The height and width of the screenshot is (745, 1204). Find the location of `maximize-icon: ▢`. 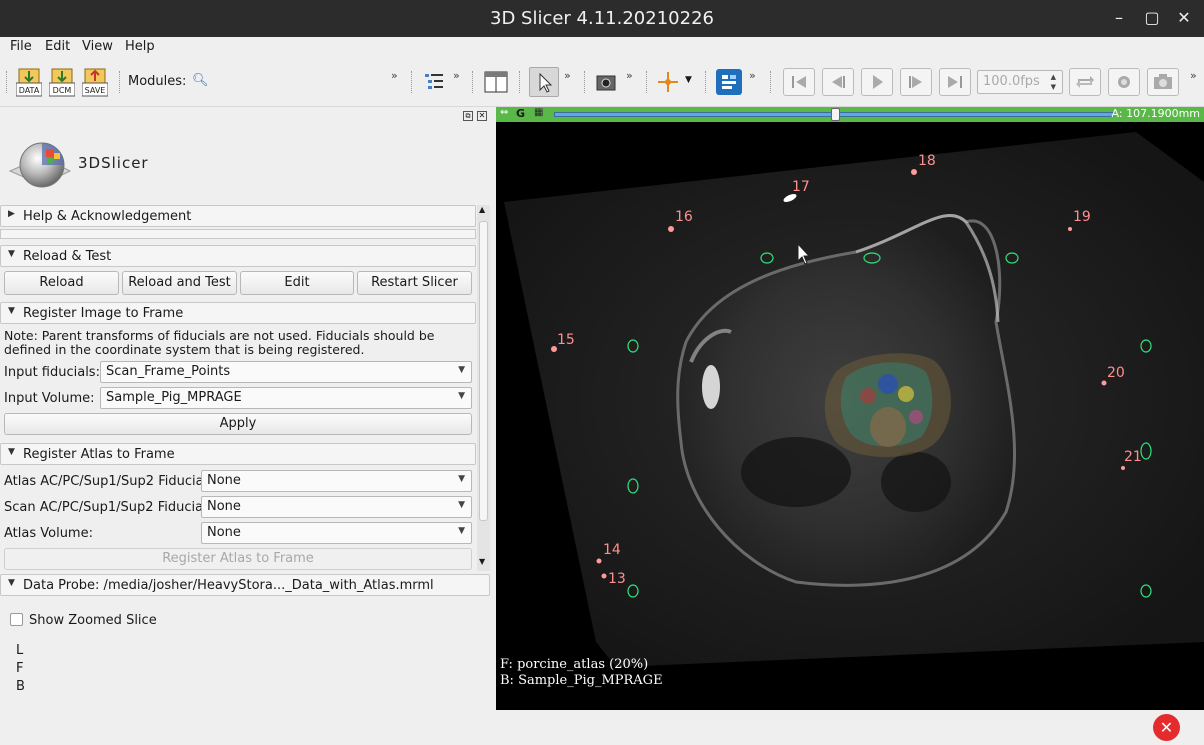

maximize-icon: ▢ is located at coordinates (1152, 18).